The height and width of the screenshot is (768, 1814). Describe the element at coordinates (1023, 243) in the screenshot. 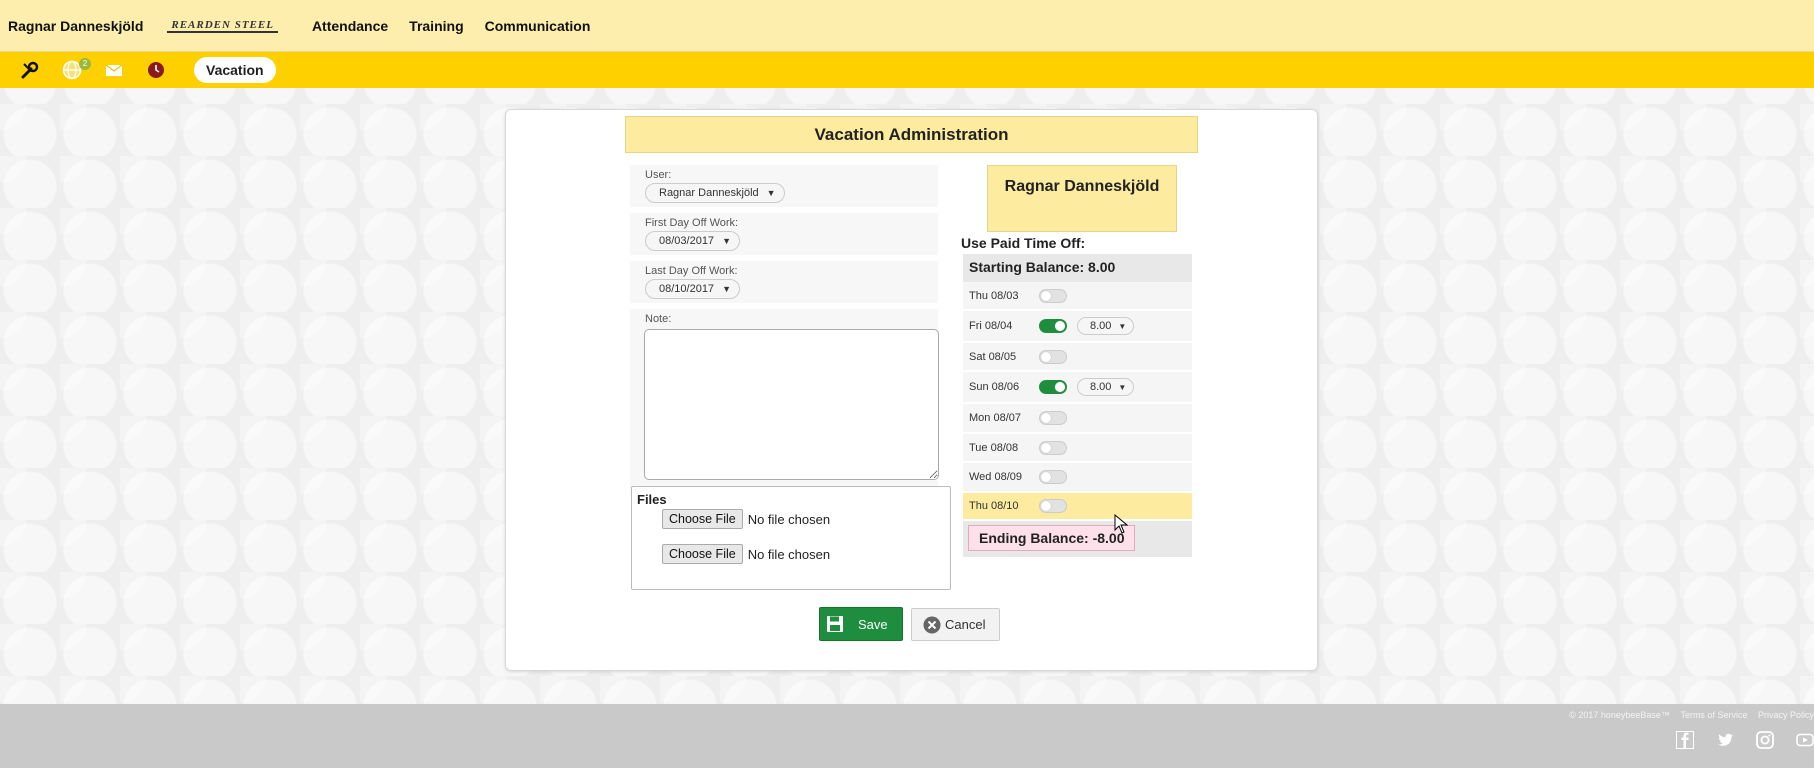

I see `pto-title: Use Paid Time Off:` at that location.